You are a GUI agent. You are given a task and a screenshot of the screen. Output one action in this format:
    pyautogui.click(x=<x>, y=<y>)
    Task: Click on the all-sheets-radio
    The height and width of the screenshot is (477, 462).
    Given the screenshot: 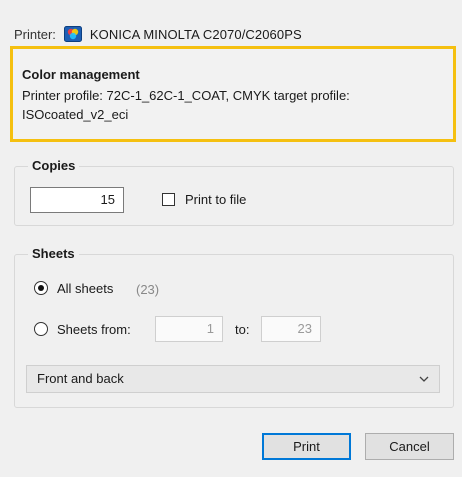 What is the action you would take?
    pyautogui.click(x=41, y=288)
    